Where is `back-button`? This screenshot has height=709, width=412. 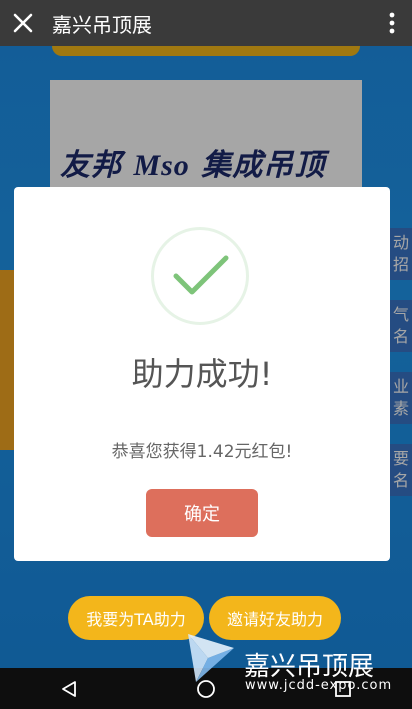
back-button is located at coordinates (69, 689).